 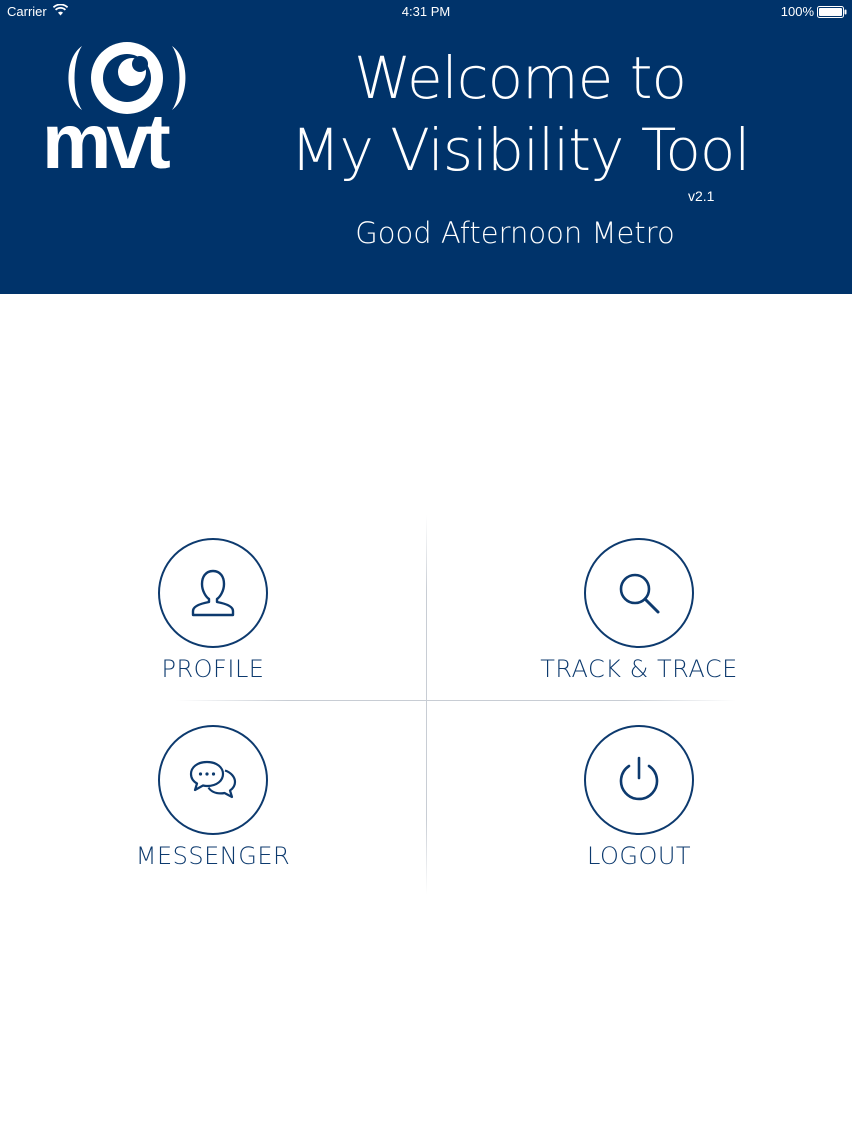 I want to click on logo-text: mvt, so click(x=106, y=141).